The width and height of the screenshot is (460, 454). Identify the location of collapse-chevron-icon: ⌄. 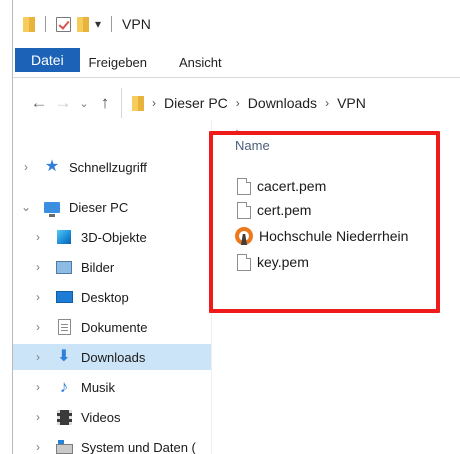
(26, 207).